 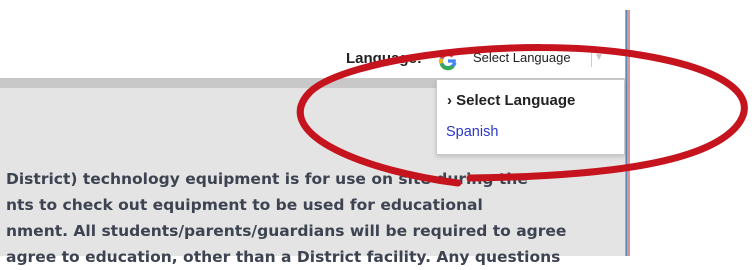 What do you see at coordinates (626, 133) in the screenshot?
I see `right-border-line` at bounding box center [626, 133].